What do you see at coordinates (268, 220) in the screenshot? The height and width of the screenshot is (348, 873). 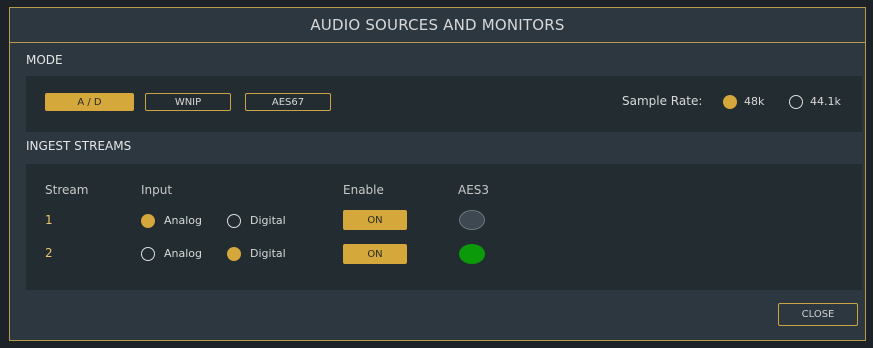 I see `stream-1-digital-label: Digital` at bounding box center [268, 220].